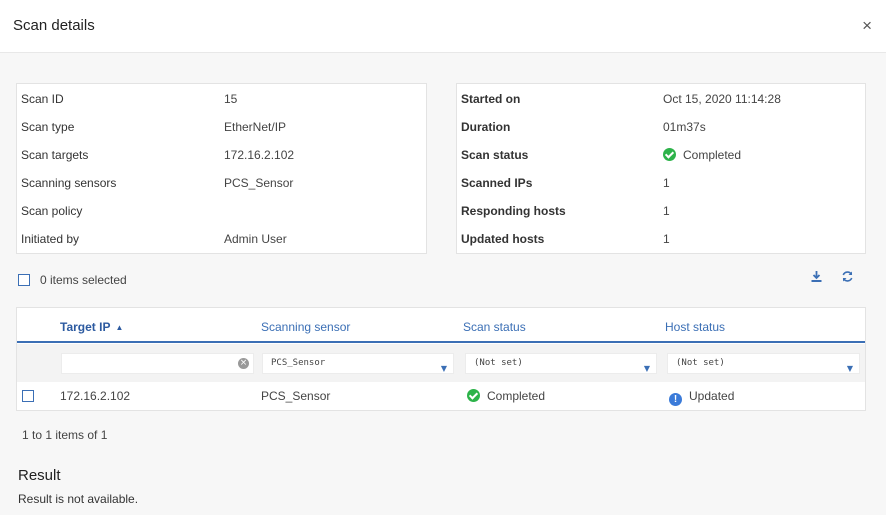 This screenshot has width=886, height=515. Describe the element at coordinates (503, 239) in the screenshot. I see `detail-label: Updated hosts` at that location.